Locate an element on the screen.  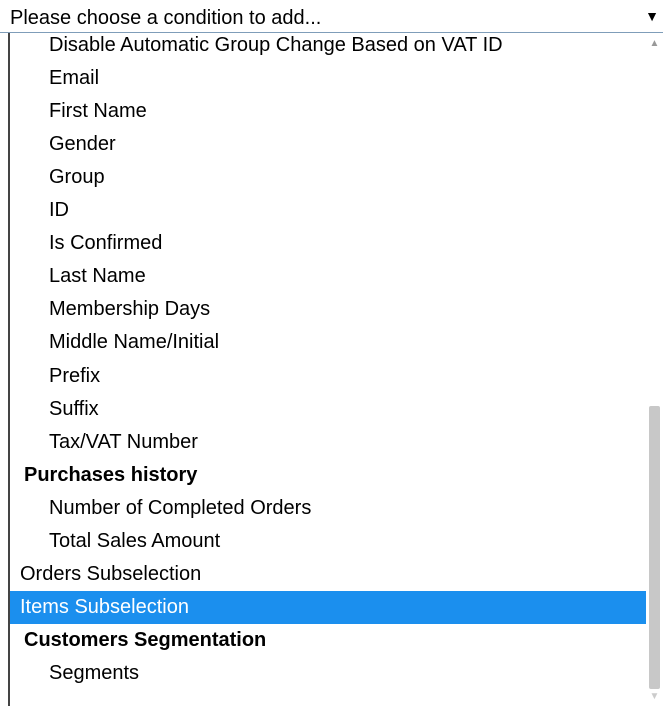
option-label: Suffix is located at coordinates (74, 409).